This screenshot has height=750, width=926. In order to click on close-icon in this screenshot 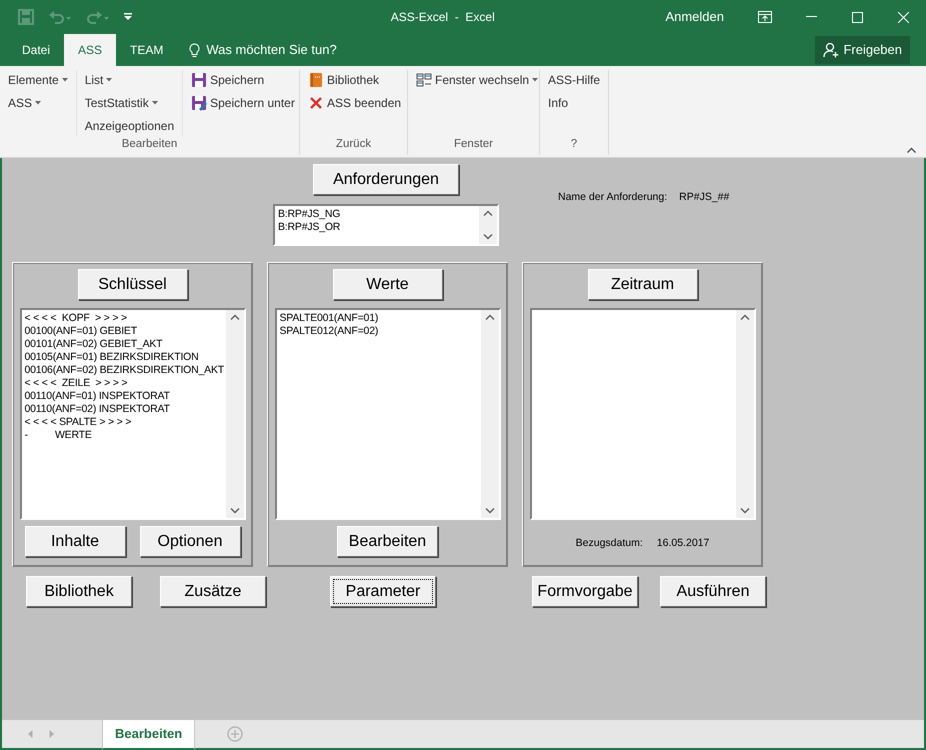, I will do `click(903, 17)`.